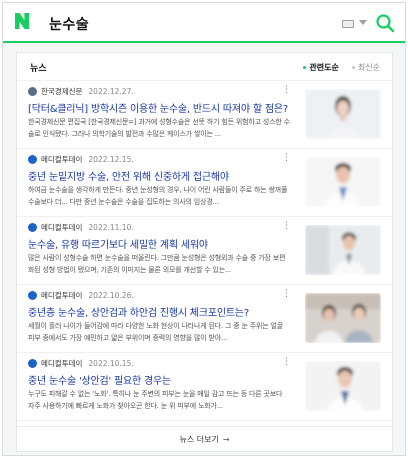 The image size is (408, 458). I want to click on keyboard-icon, so click(348, 24).